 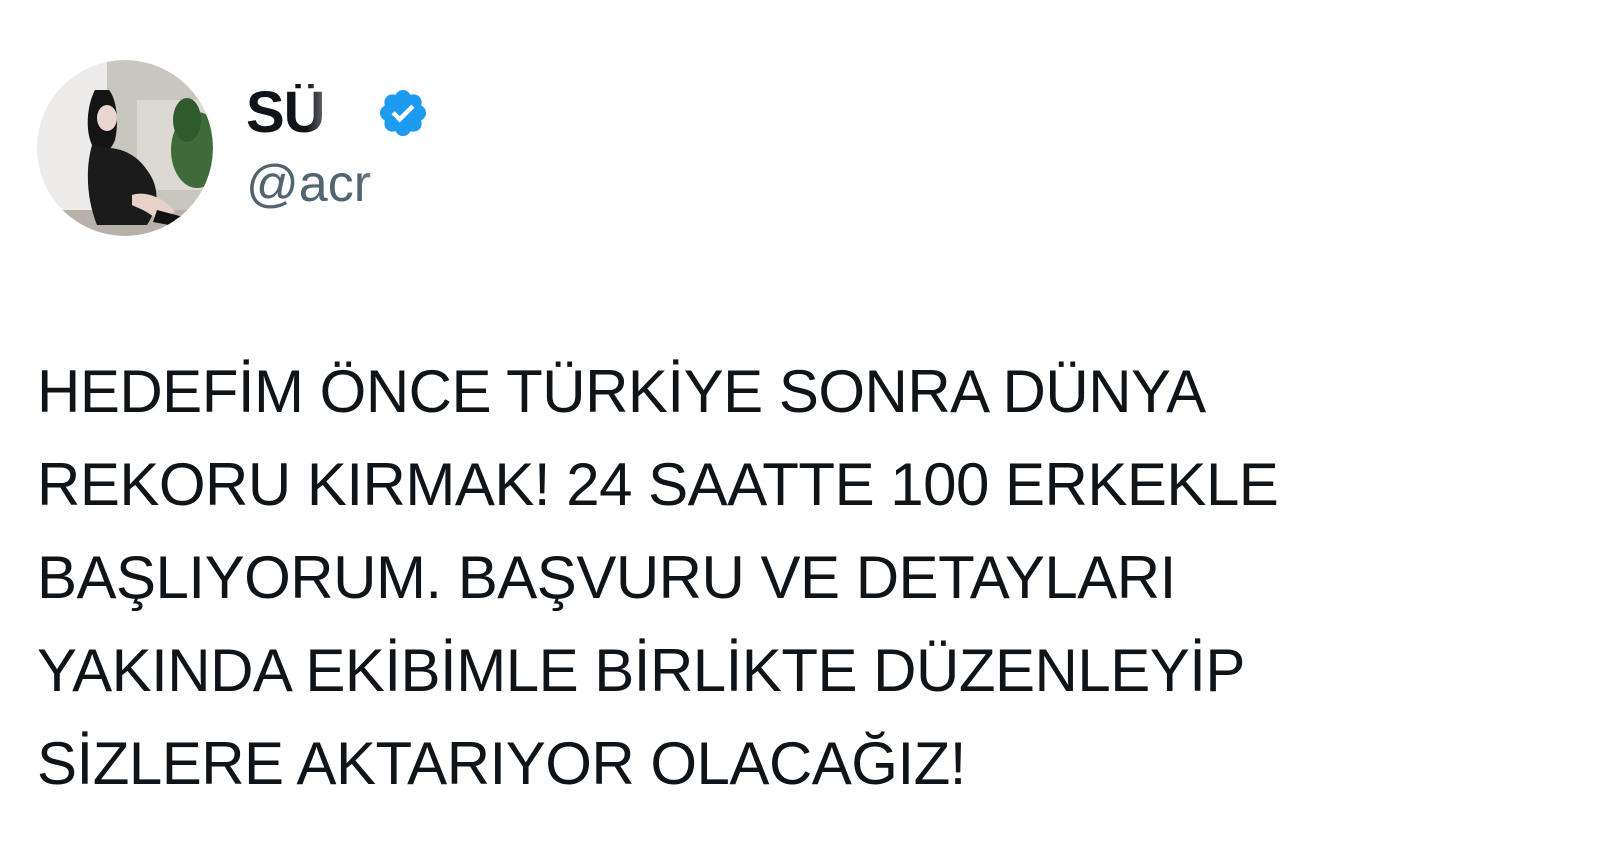 I want to click on author-handle: @acr, so click(x=333, y=184).